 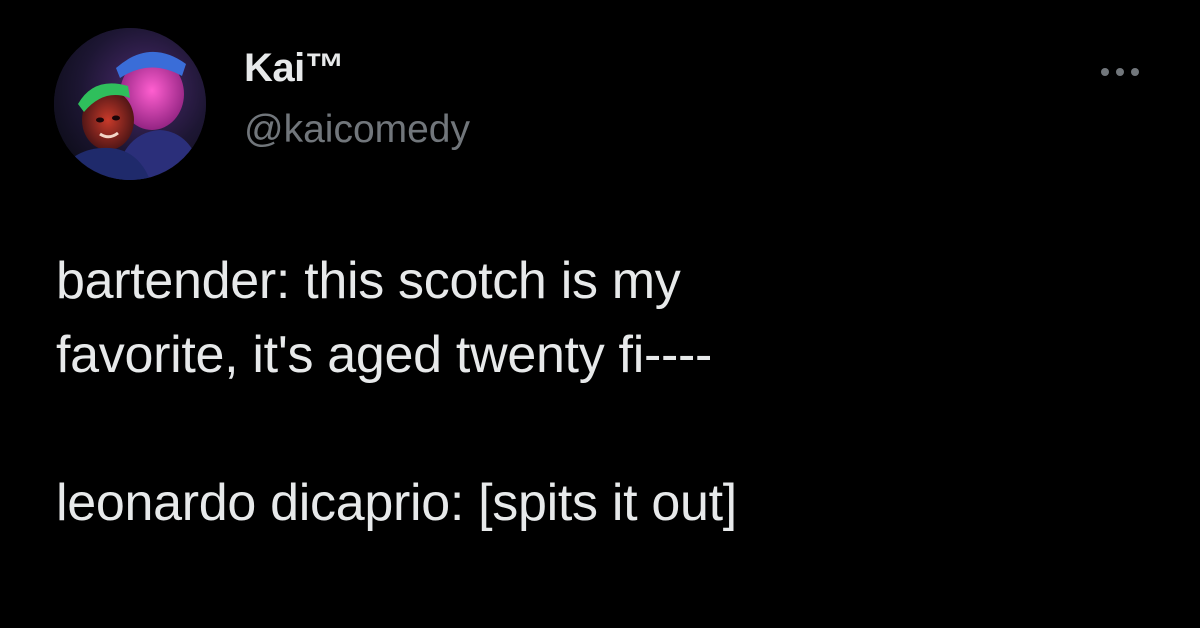 What do you see at coordinates (368, 281) in the screenshot?
I see `tweet-text-line: bartender: this scotch is my` at bounding box center [368, 281].